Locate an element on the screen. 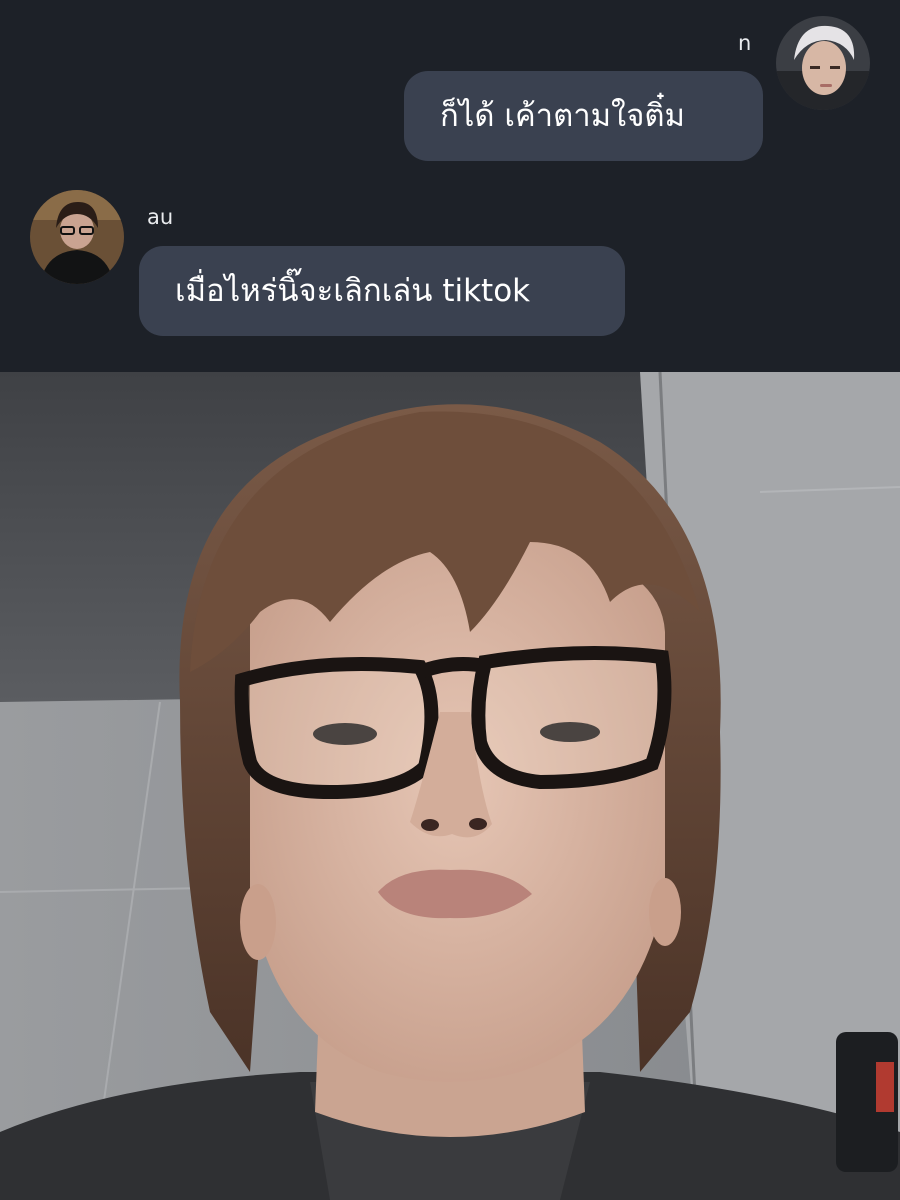 This screenshot has height=1200, width=900. user-avatar-n is located at coordinates (823, 63).